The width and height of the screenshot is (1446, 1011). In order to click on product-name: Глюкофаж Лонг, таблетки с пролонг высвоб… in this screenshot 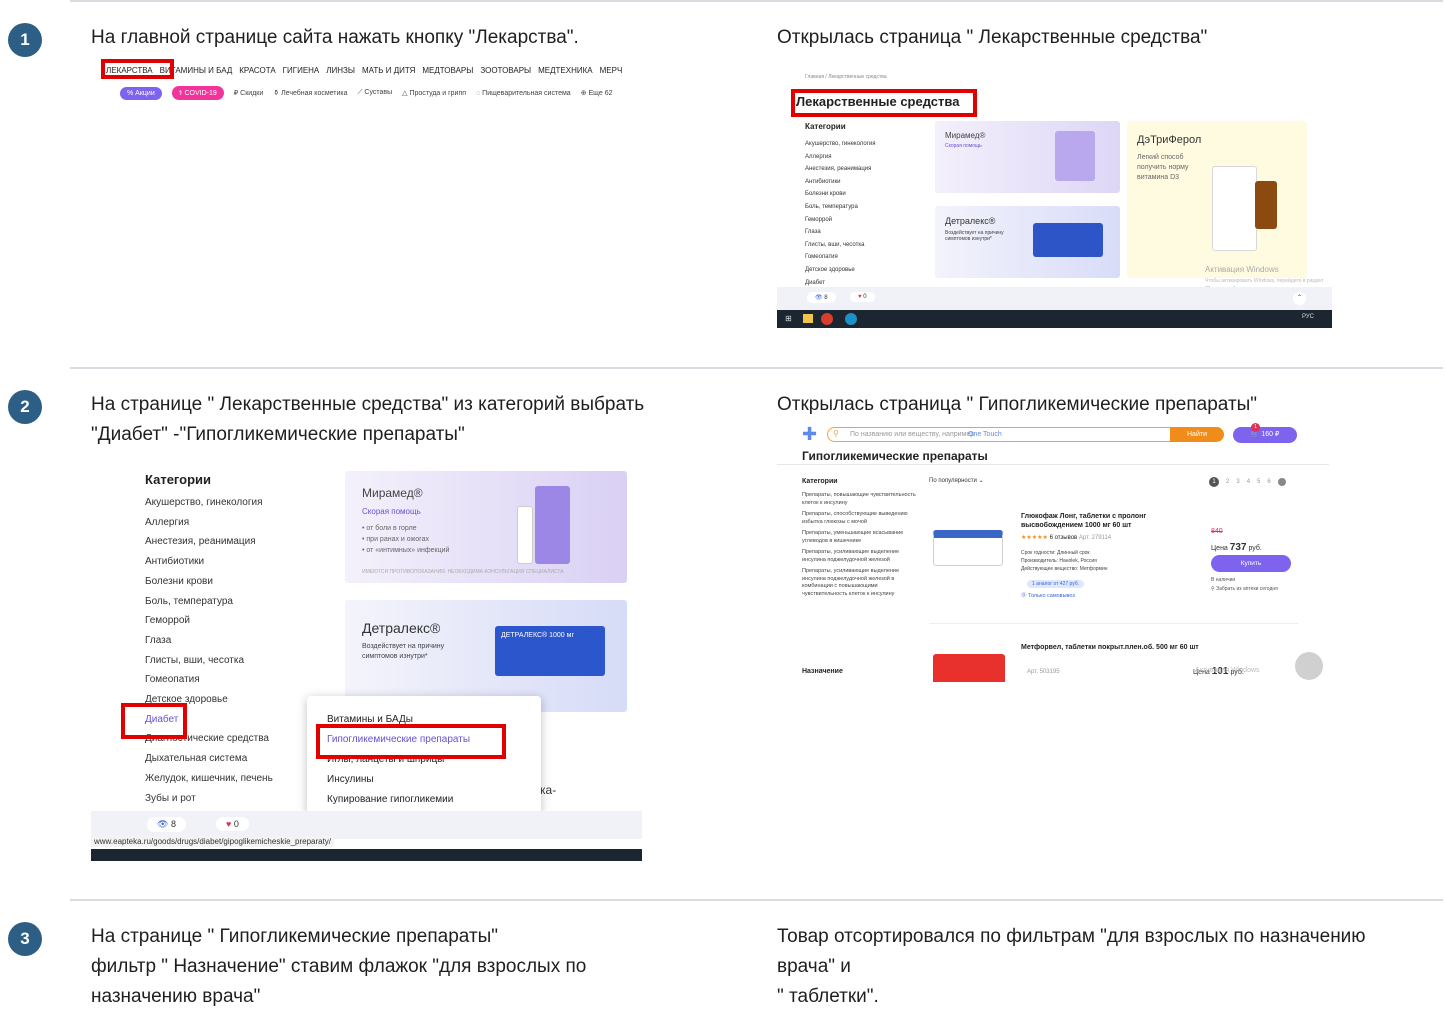, I will do `click(1096, 521)`.